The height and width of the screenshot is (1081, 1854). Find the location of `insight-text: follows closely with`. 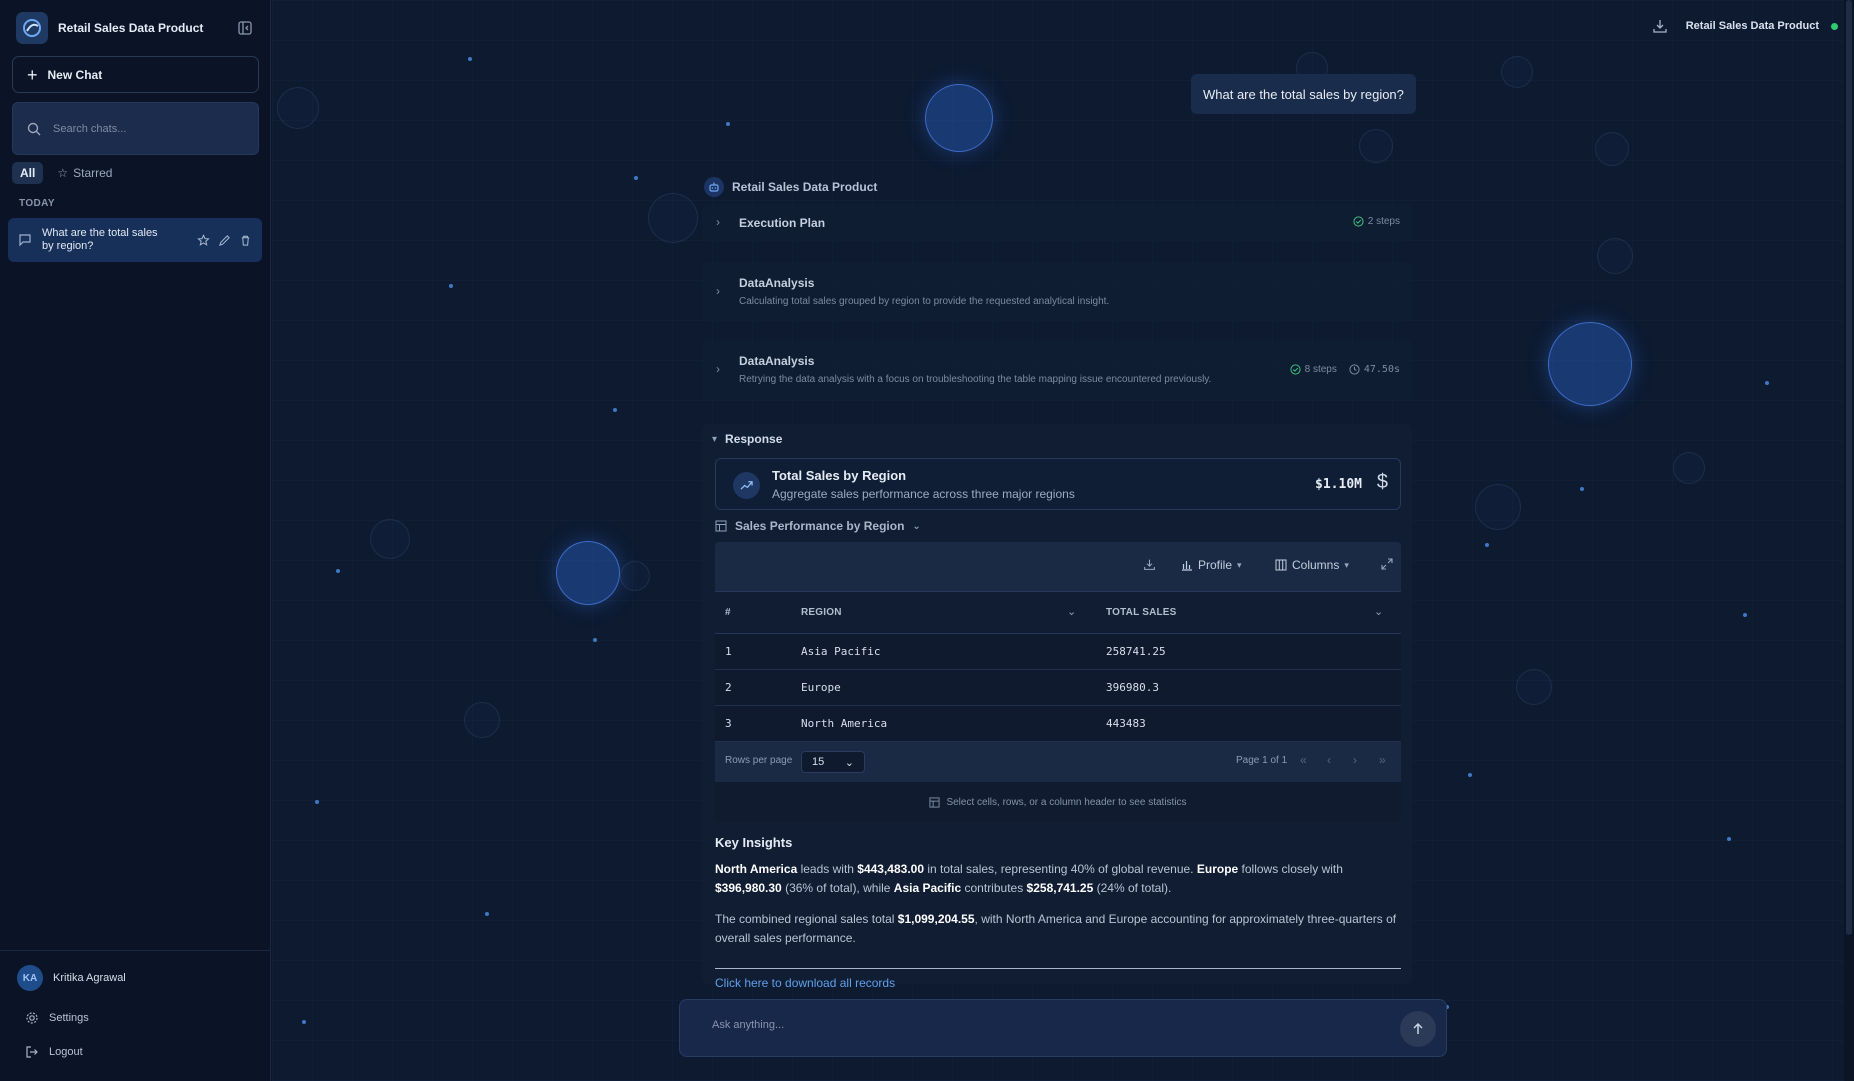

insight-text: follows closely with is located at coordinates (1290, 869).